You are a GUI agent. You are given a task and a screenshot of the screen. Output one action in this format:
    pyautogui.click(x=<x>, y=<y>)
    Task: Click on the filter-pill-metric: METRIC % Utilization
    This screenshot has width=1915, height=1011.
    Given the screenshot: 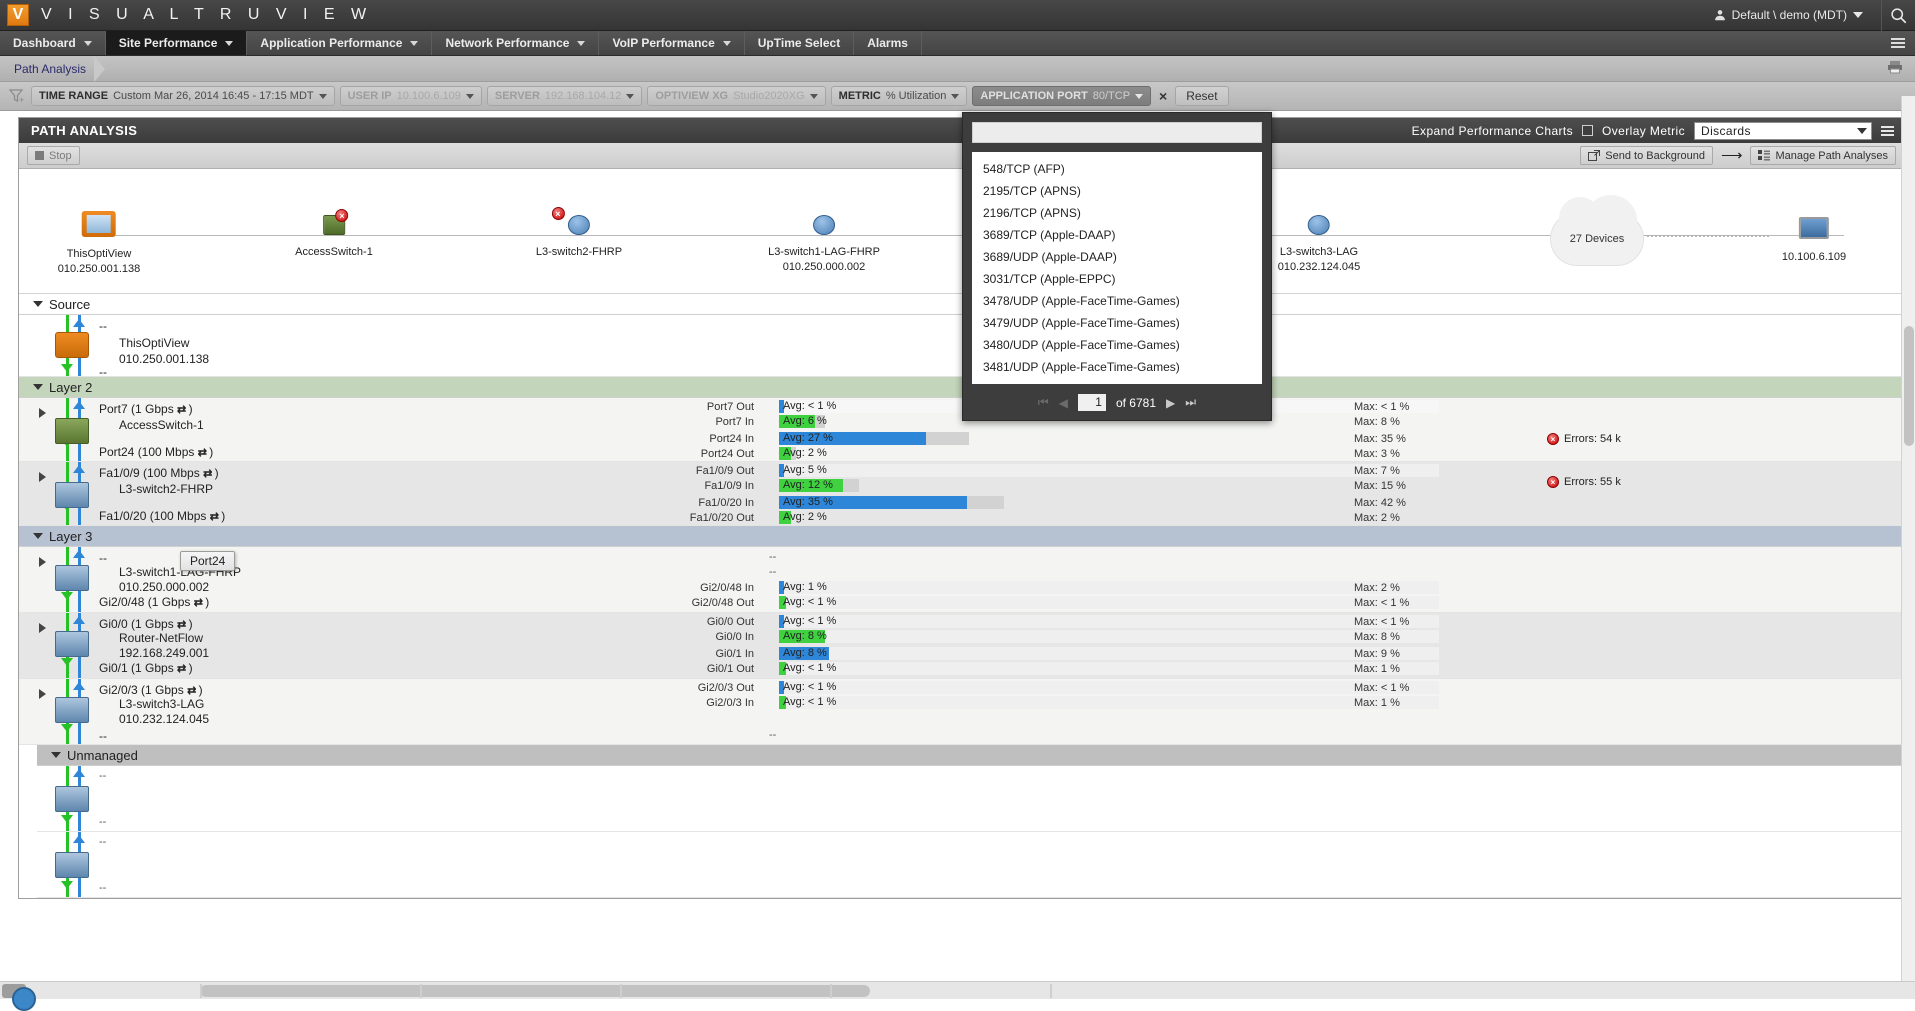 What is the action you would take?
    pyautogui.click(x=899, y=96)
    